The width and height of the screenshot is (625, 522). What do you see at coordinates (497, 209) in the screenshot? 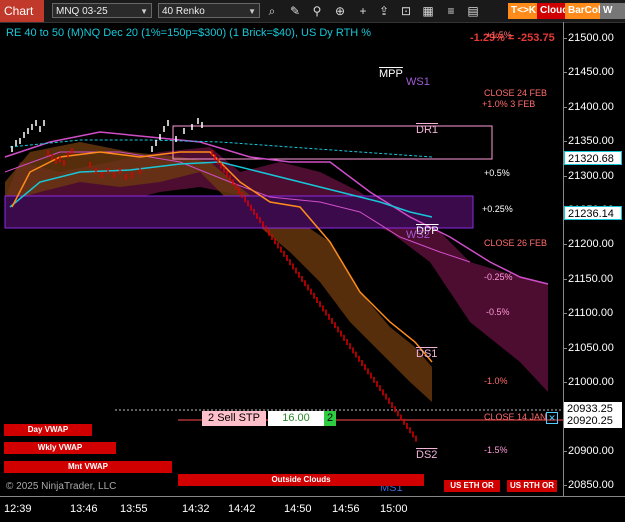
I see `plus-0-25-label: +0.25%` at bounding box center [497, 209].